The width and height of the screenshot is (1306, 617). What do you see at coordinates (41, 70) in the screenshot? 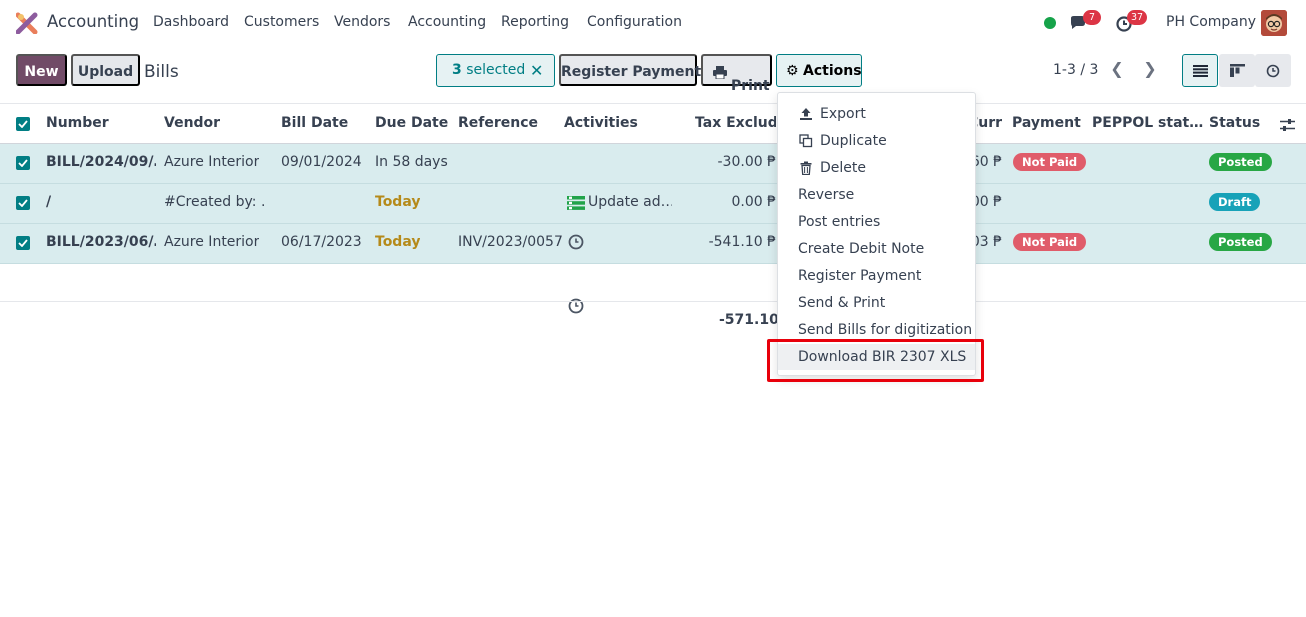
I see `new-button: New` at bounding box center [41, 70].